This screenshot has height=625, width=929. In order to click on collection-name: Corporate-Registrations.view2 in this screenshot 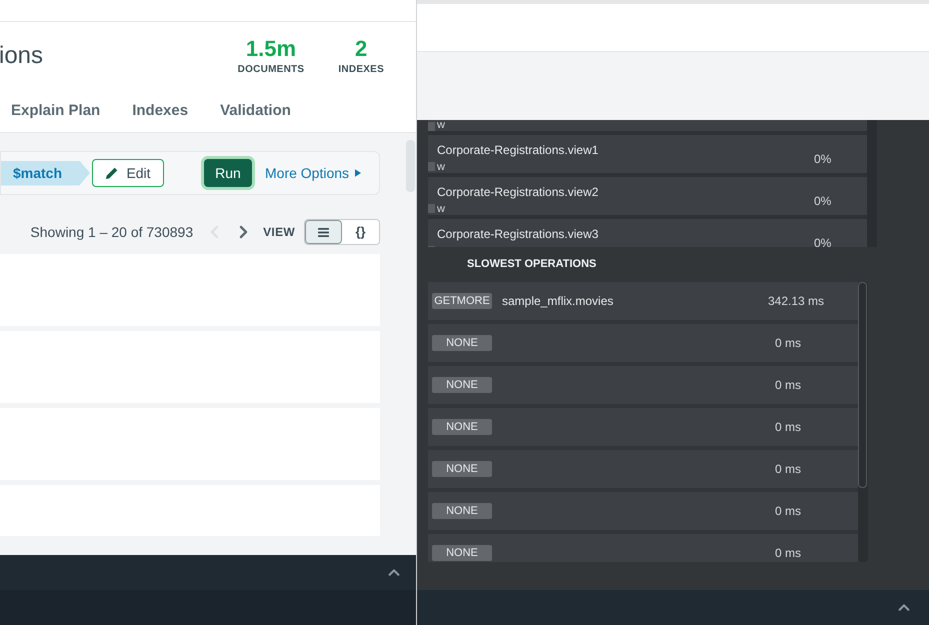, I will do `click(517, 192)`.